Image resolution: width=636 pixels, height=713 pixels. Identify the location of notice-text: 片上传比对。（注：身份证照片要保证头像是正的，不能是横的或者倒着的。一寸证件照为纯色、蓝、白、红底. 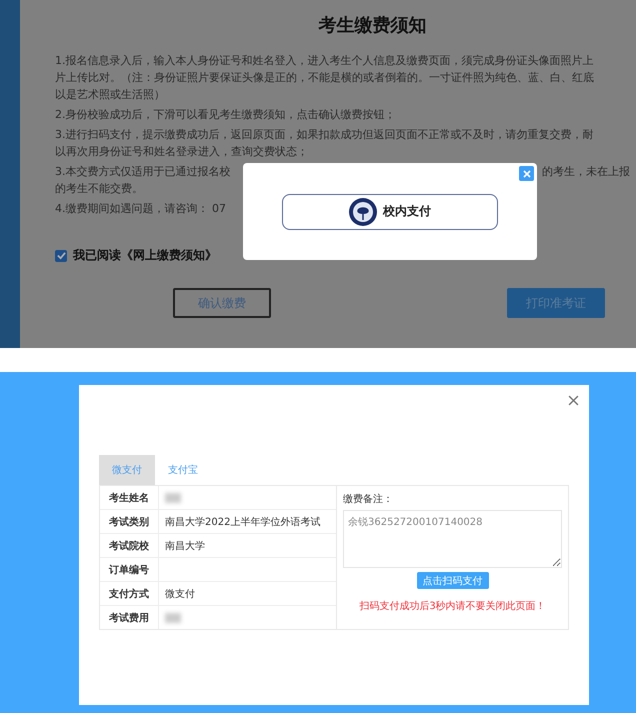
(324, 78).